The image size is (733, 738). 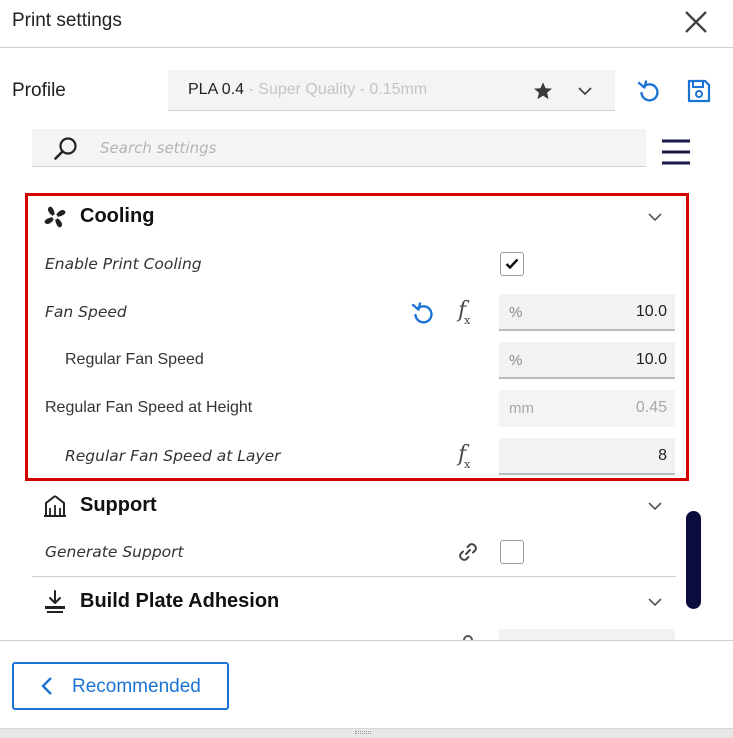 I want to click on profile-row: Profile PLA 0.4 - Super Quality - 0.15mm, so click(x=366, y=91).